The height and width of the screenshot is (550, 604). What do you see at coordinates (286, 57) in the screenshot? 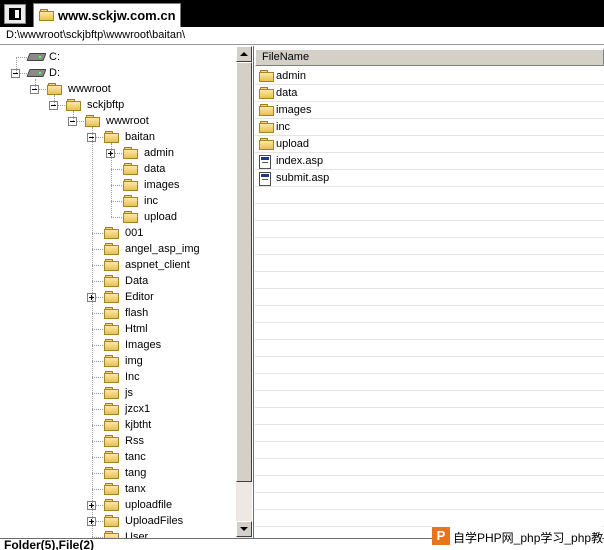
I see `column-header-label: FileName` at bounding box center [286, 57].